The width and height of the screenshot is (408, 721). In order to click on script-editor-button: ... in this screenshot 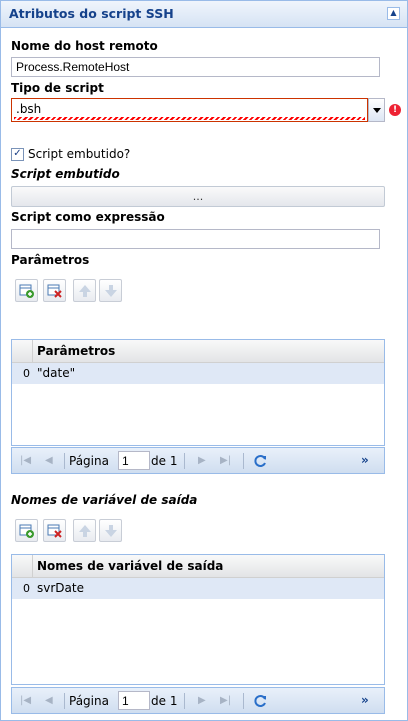, I will do `click(198, 196)`.